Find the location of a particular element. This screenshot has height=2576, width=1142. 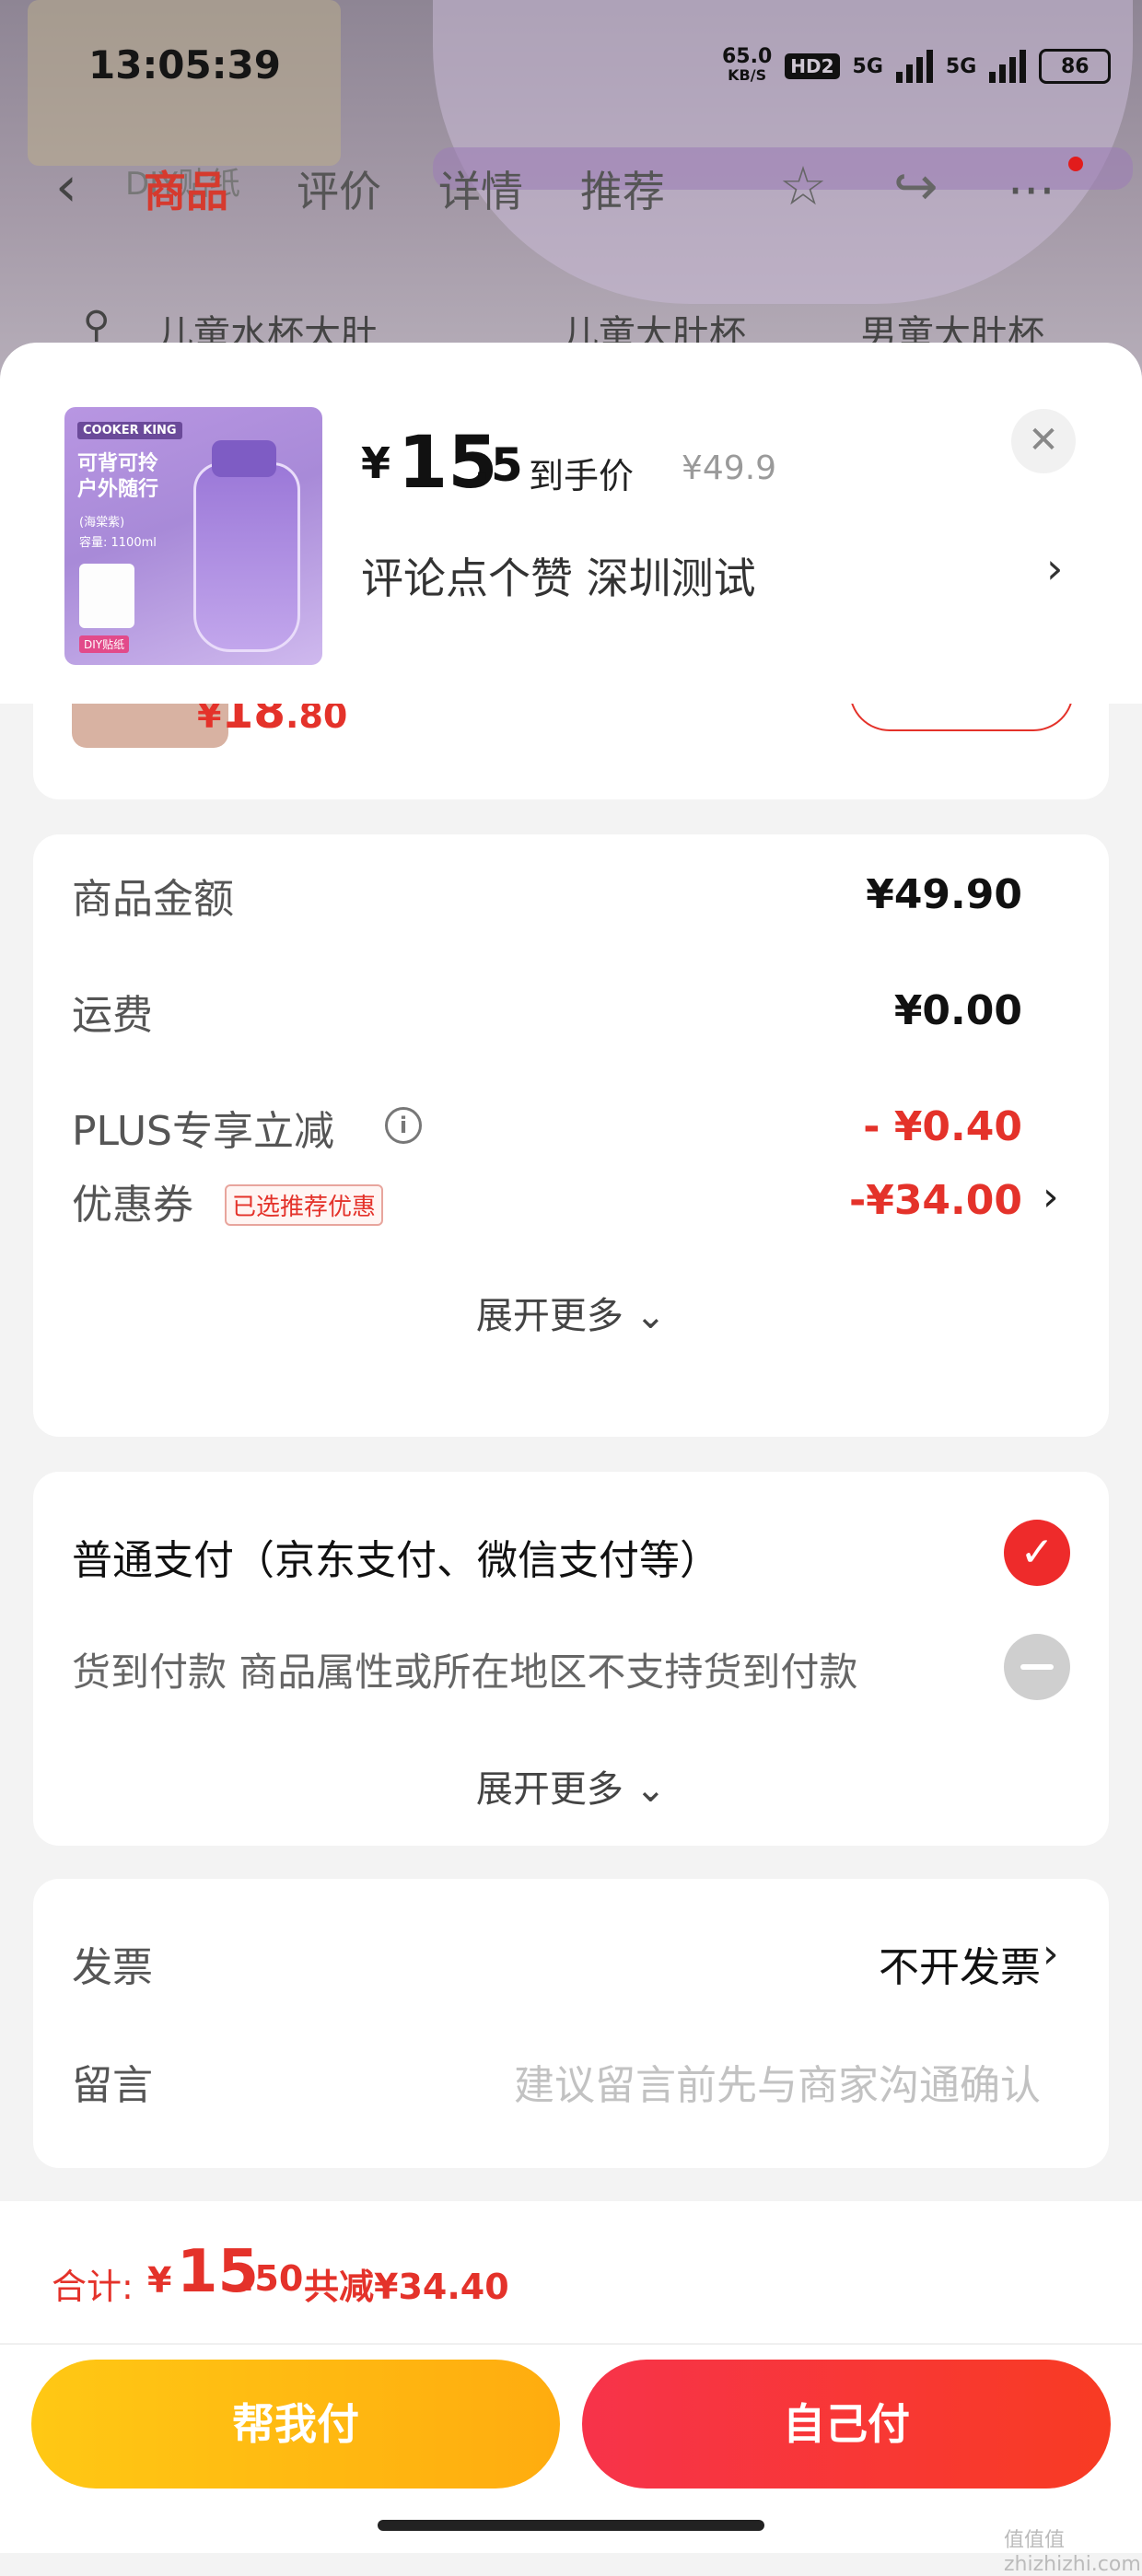

price-summary-card-bottom: 优惠券 已选推荐优惠 -¥34.00 › 展开更多 ⌄ is located at coordinates (571, 1293).